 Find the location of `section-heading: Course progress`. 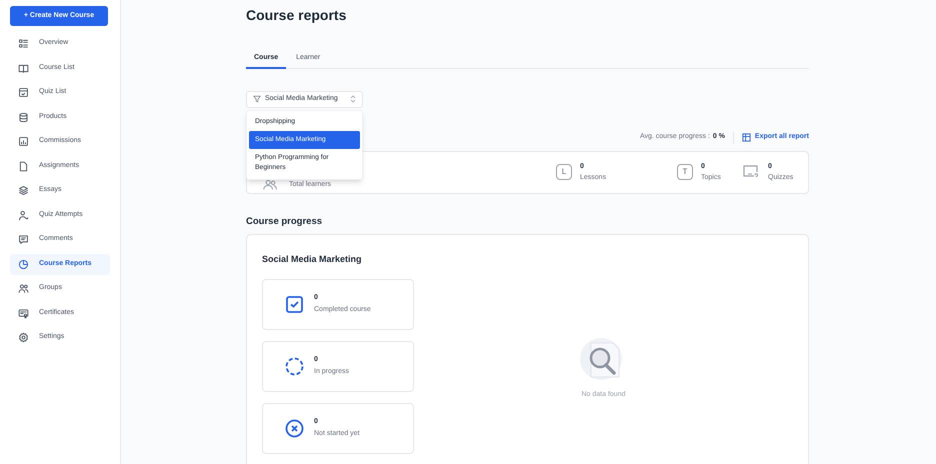

section-heading: Course progress is located at coordinates (285, 220).